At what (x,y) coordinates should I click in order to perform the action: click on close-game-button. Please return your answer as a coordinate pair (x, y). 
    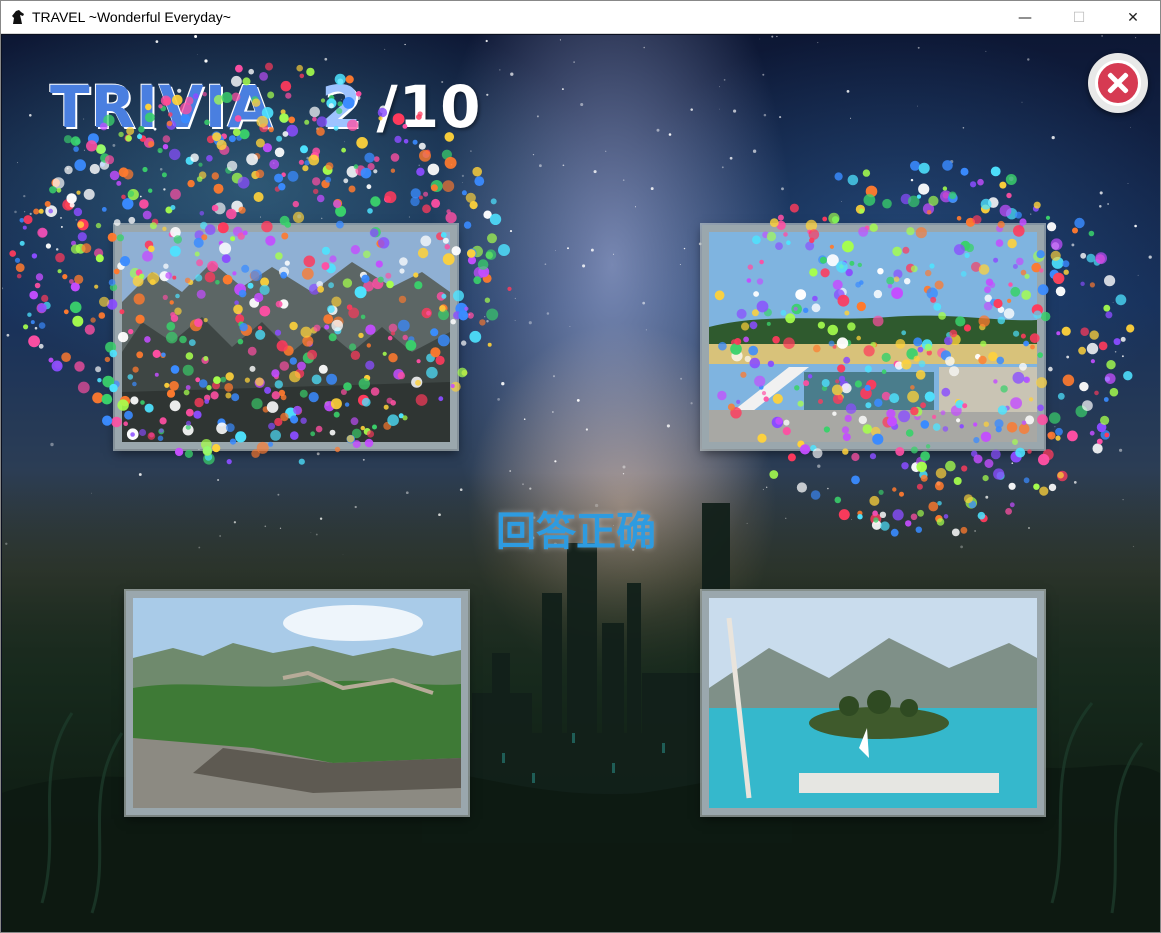
    Looking at the image, I should click on (1118, 83).